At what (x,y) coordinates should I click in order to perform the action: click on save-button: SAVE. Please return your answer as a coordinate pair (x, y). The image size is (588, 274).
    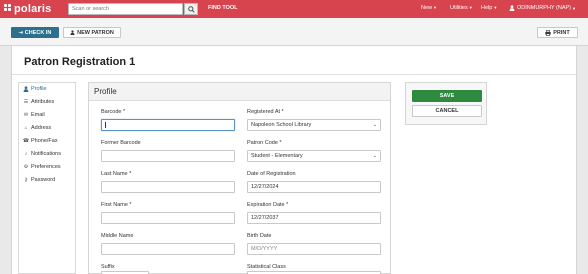
    Looking at the image, I should click on (447, 96).